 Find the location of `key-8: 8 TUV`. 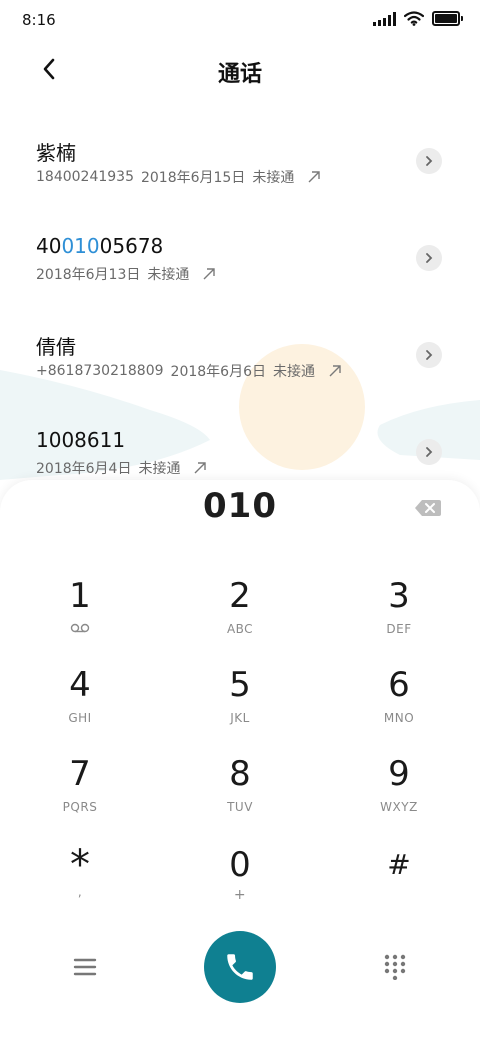

key-8: 8 TUV is located at coordinates (240, 794).